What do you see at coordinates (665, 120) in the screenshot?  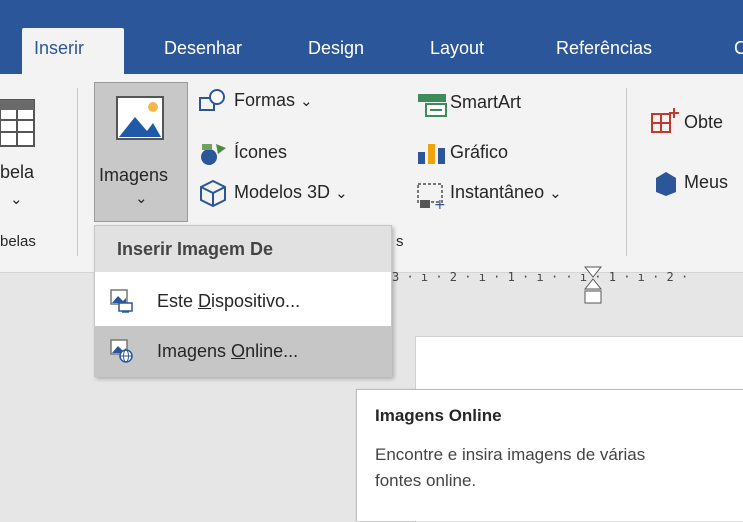 I see `add-ins-icon` at bounding box center [665, 120].